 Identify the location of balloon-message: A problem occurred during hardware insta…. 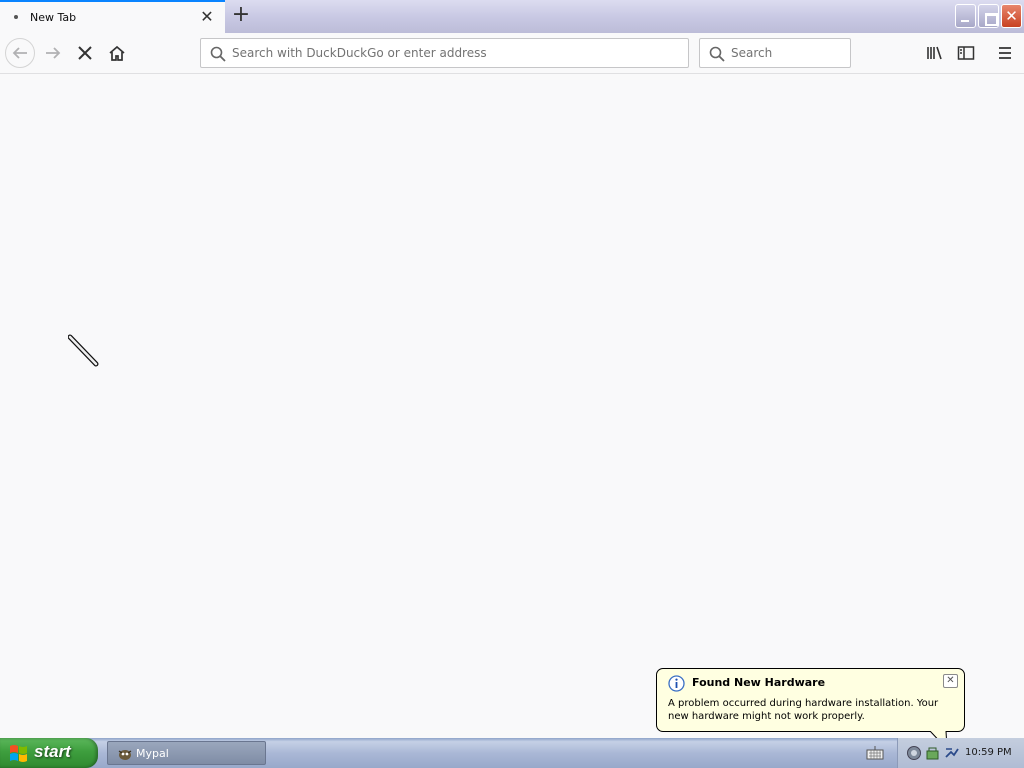
(803, 710).